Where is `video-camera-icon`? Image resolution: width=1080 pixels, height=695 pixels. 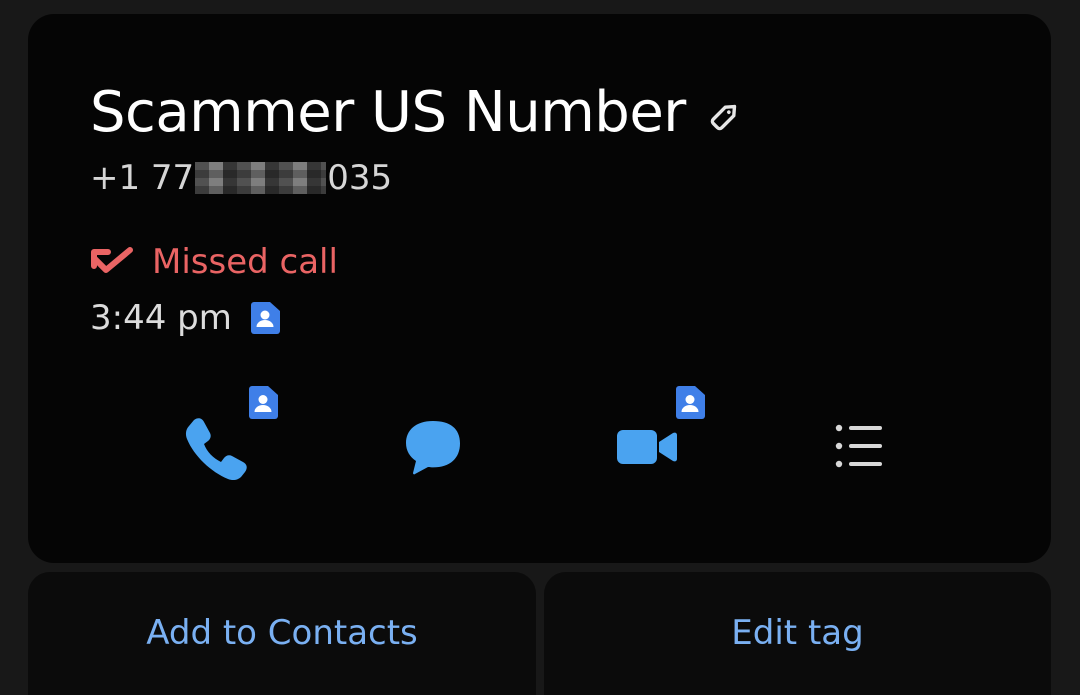 video-camera-icon is located at coordinates (647, 447).